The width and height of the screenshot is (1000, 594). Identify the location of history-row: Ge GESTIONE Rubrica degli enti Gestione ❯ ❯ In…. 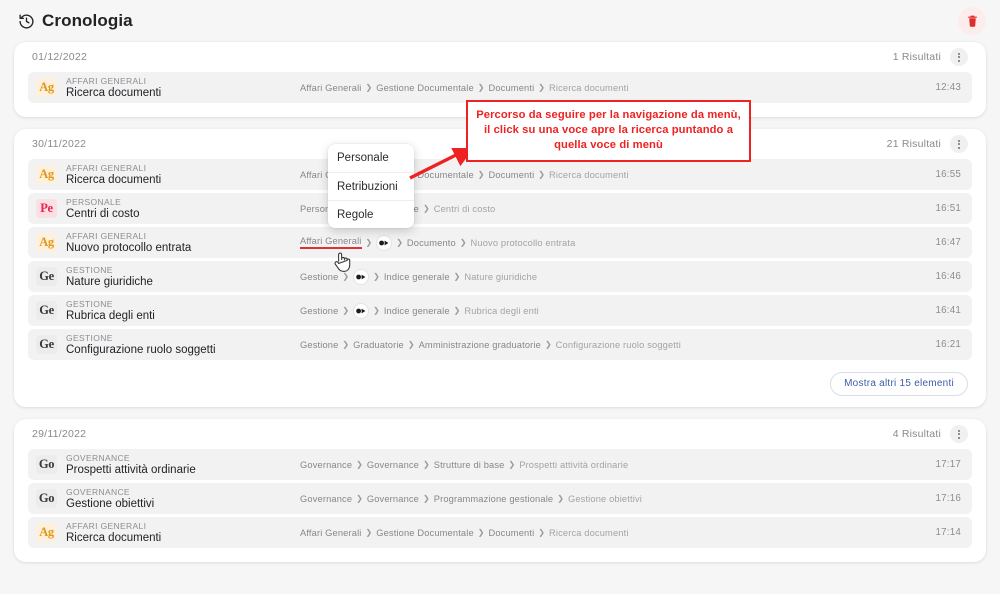
(500, 310).